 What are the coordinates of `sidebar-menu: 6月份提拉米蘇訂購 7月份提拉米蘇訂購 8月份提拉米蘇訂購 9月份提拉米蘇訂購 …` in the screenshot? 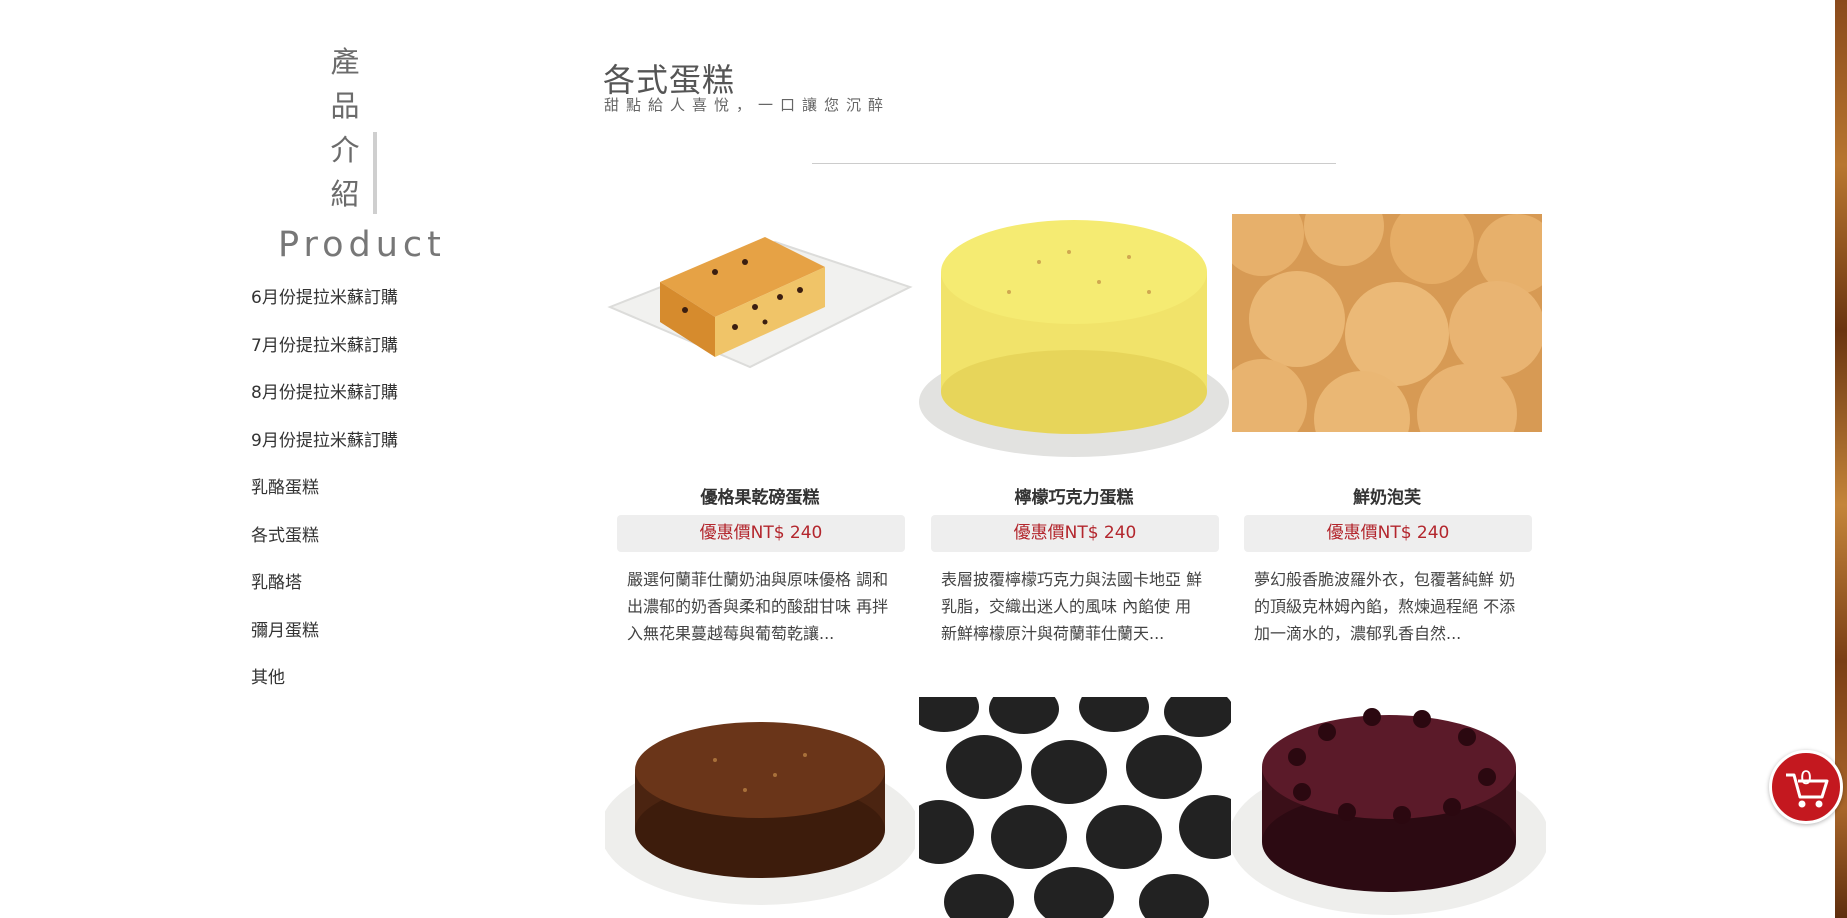 It's located at (324, 496).